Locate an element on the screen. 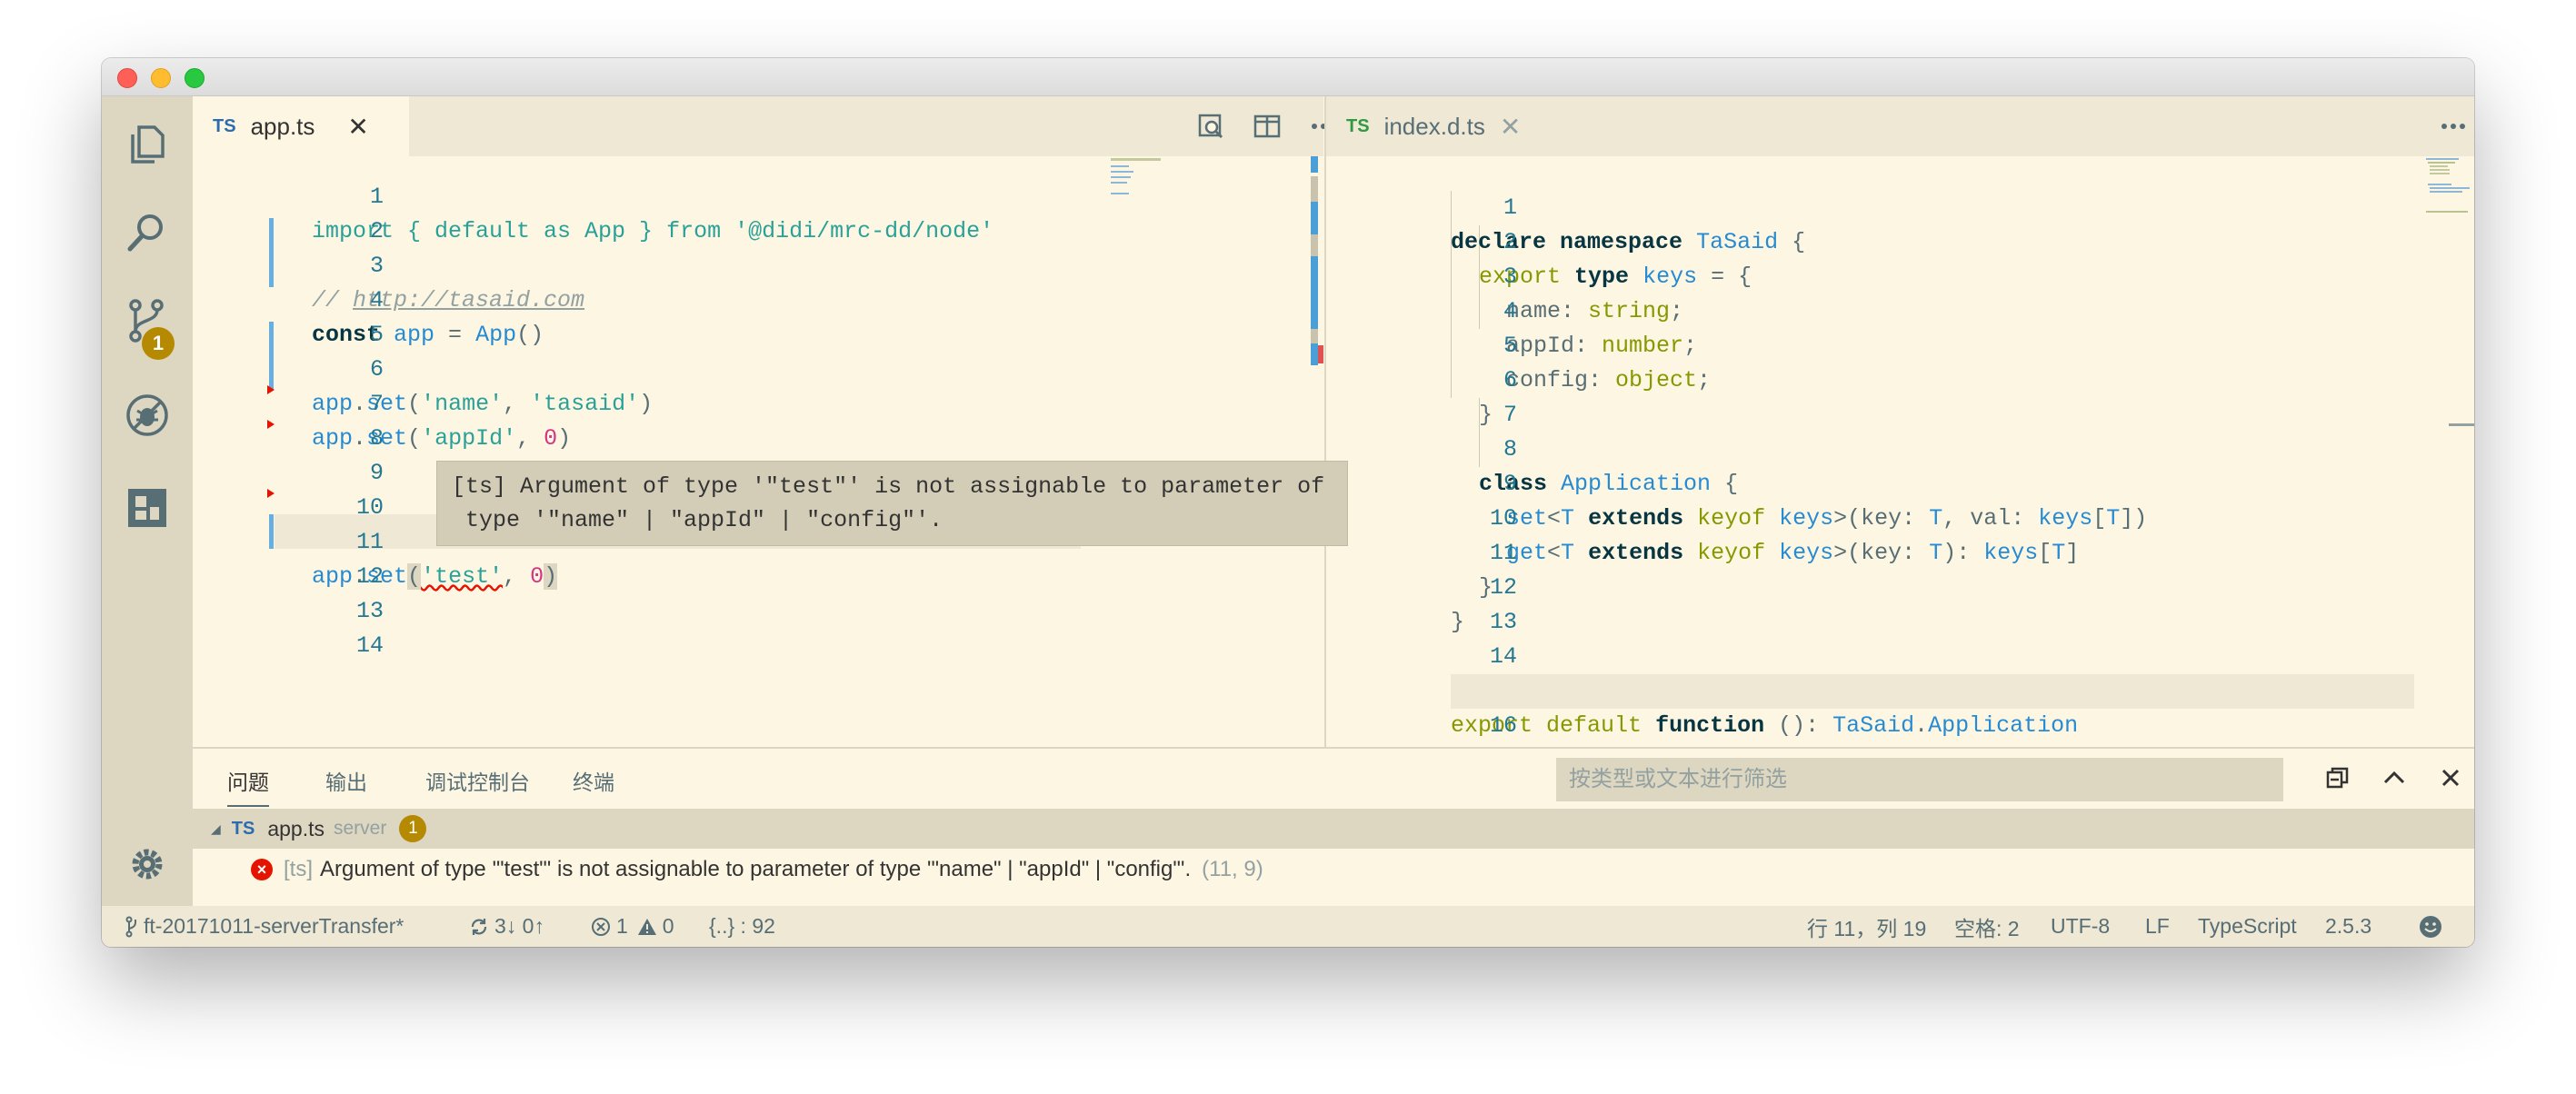  scm-badge: 1 is located at coordinates (158, 343).